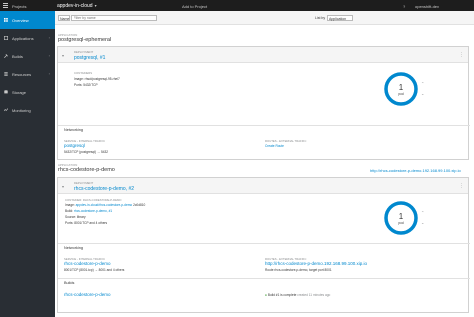 This screenshot has width=474, height=317. I want to click on sidebar-item-label: Storage, so click(19, 92).